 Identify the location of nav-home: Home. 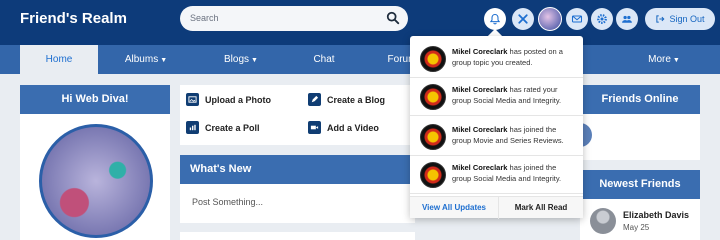
(59, 59).